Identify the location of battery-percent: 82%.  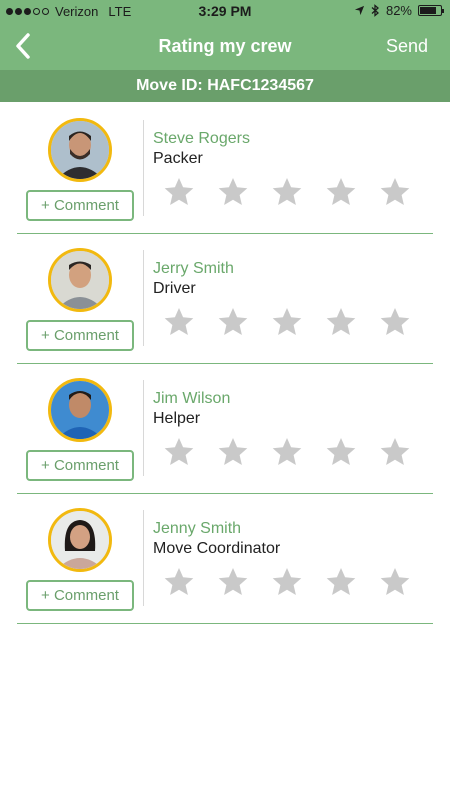
(398, 10).